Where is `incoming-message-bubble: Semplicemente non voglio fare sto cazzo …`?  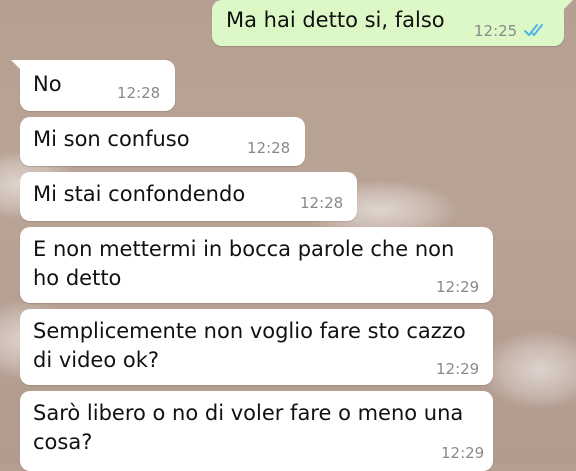 incoming-message-bubble: Semplicemente non voglio fare sto cazzo … is located at coordinates (256, 347).